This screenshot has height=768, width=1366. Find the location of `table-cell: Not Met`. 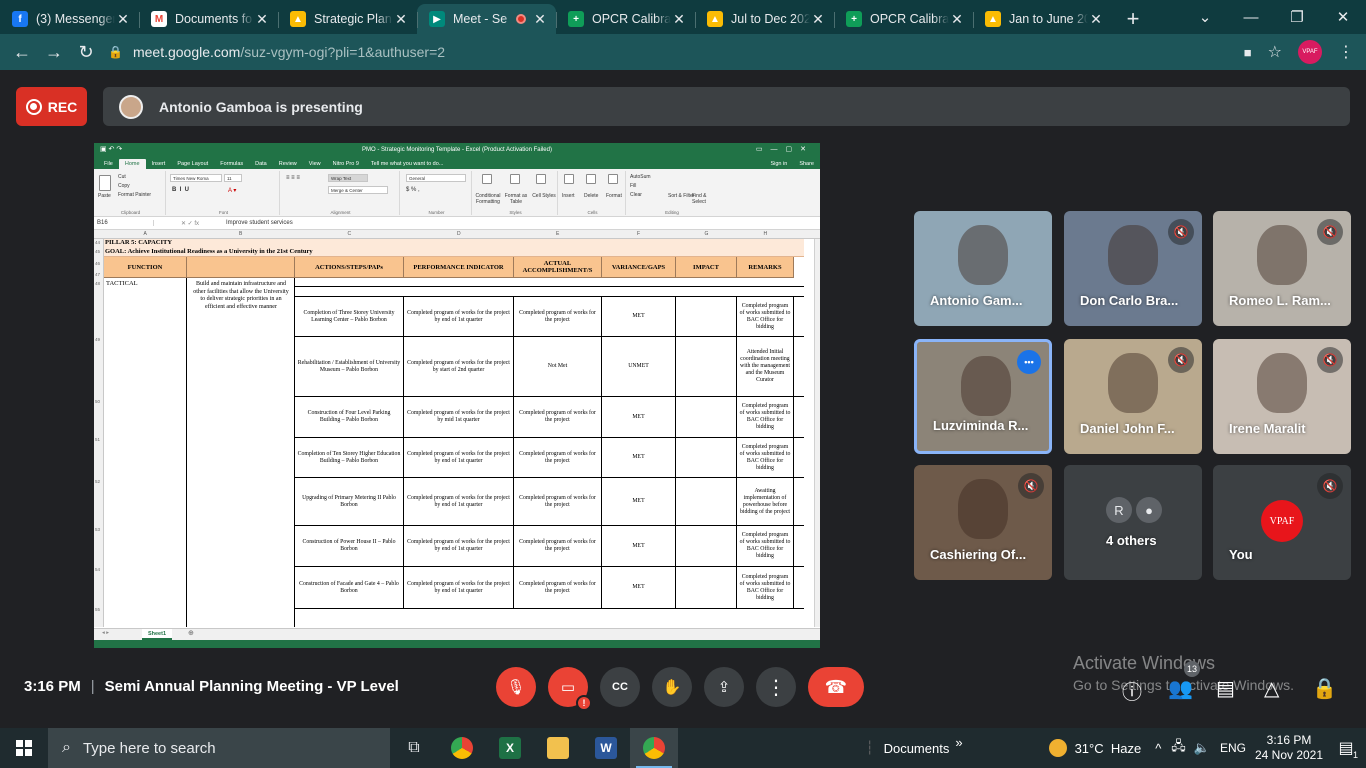

table-cell: Not Met is located at coordinates (558, 366).